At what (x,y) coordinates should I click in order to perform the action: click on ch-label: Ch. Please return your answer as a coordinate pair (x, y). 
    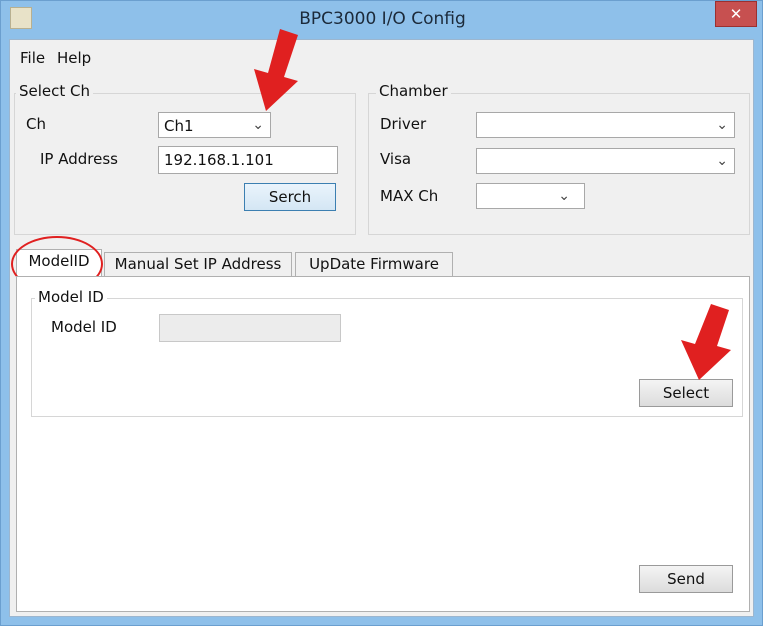
    Looking at the image, I should click on (36, 124).